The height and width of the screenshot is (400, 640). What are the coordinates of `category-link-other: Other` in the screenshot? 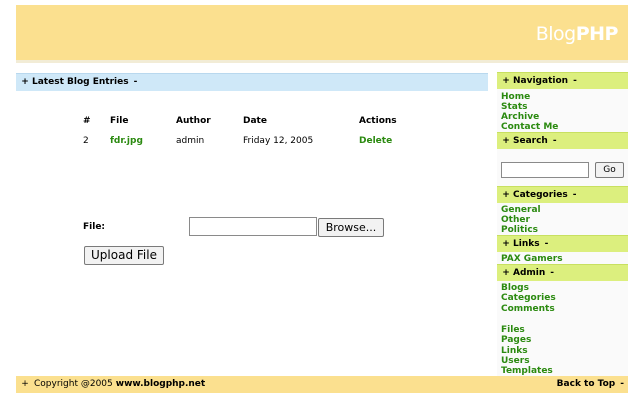 It's located at (515, 220).